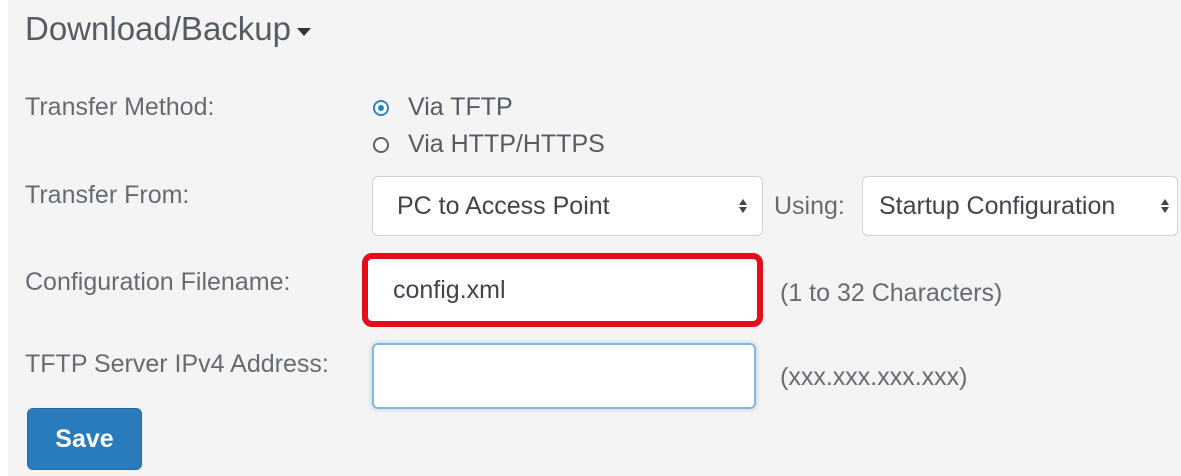  What do you see at coordinates (381, 107) in the screenshot?
I see `radio-checked-icon` at bounding box center [381, 107].